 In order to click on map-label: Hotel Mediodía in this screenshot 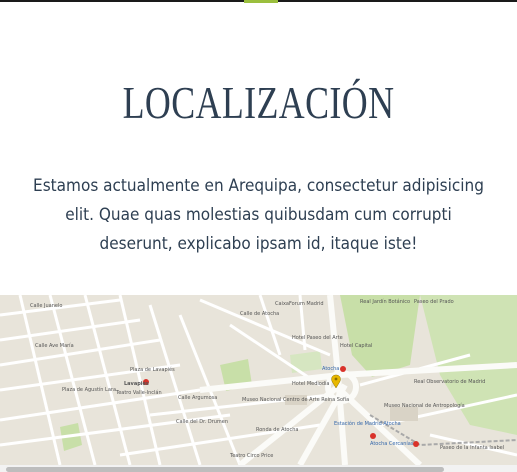, I will do `click(311, 384)`.